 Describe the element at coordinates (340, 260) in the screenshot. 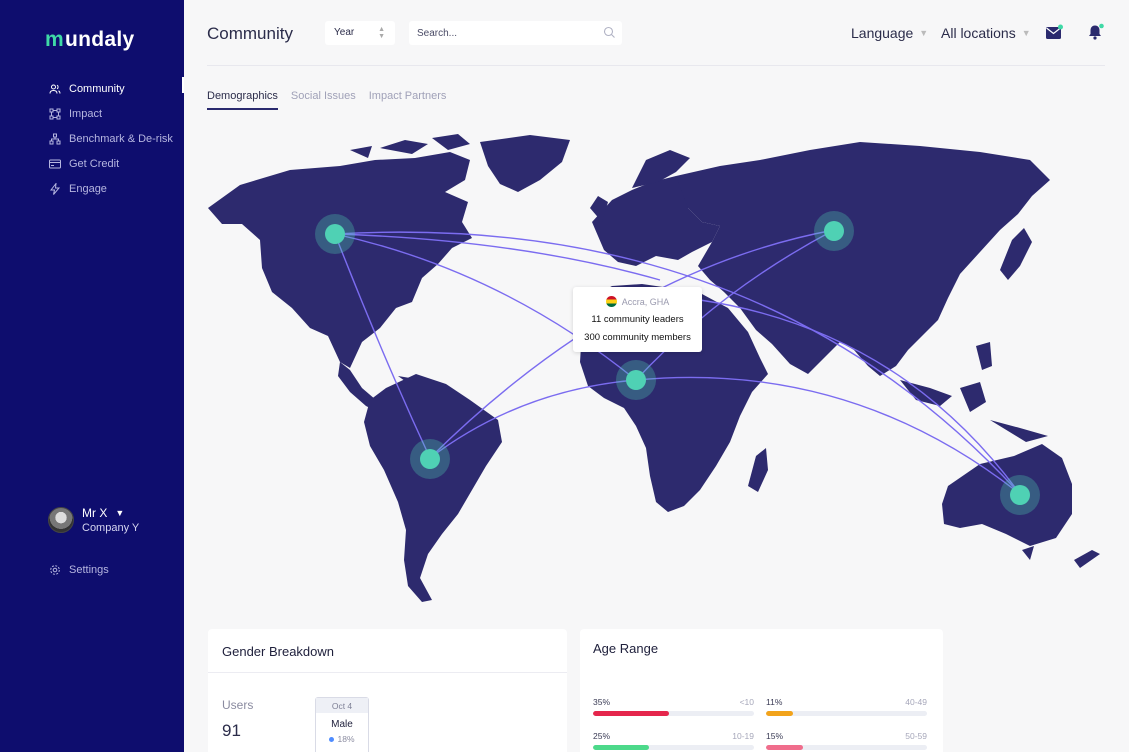

I see `north-america-landmass` at that location.